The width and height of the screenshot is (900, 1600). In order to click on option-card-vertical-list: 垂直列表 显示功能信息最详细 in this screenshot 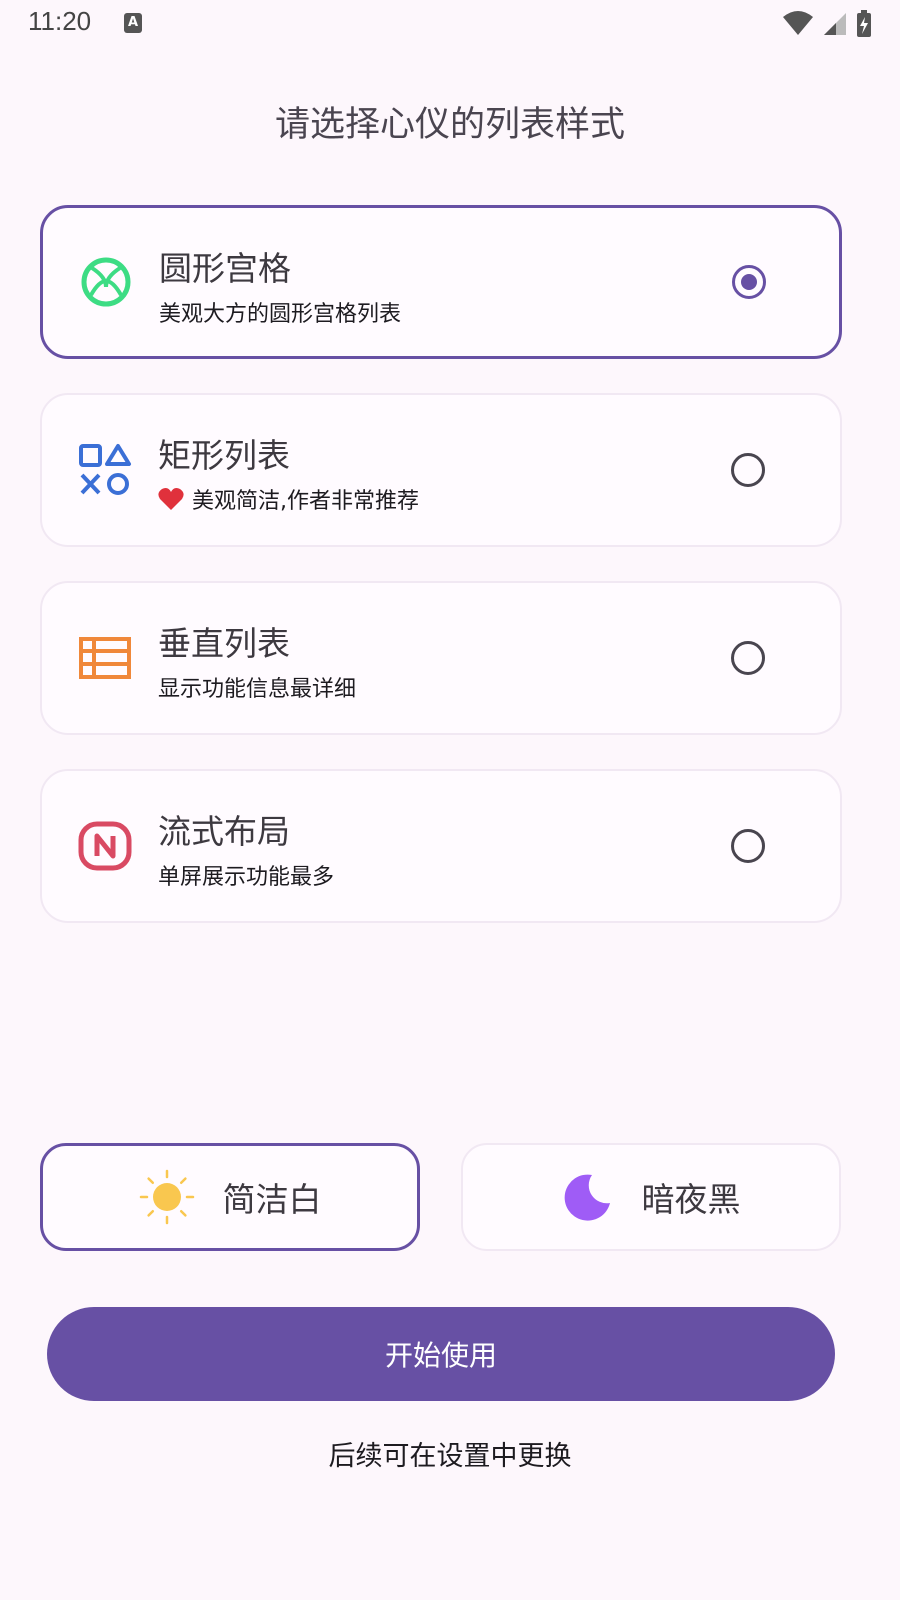, I will do `click(441, 658)`.